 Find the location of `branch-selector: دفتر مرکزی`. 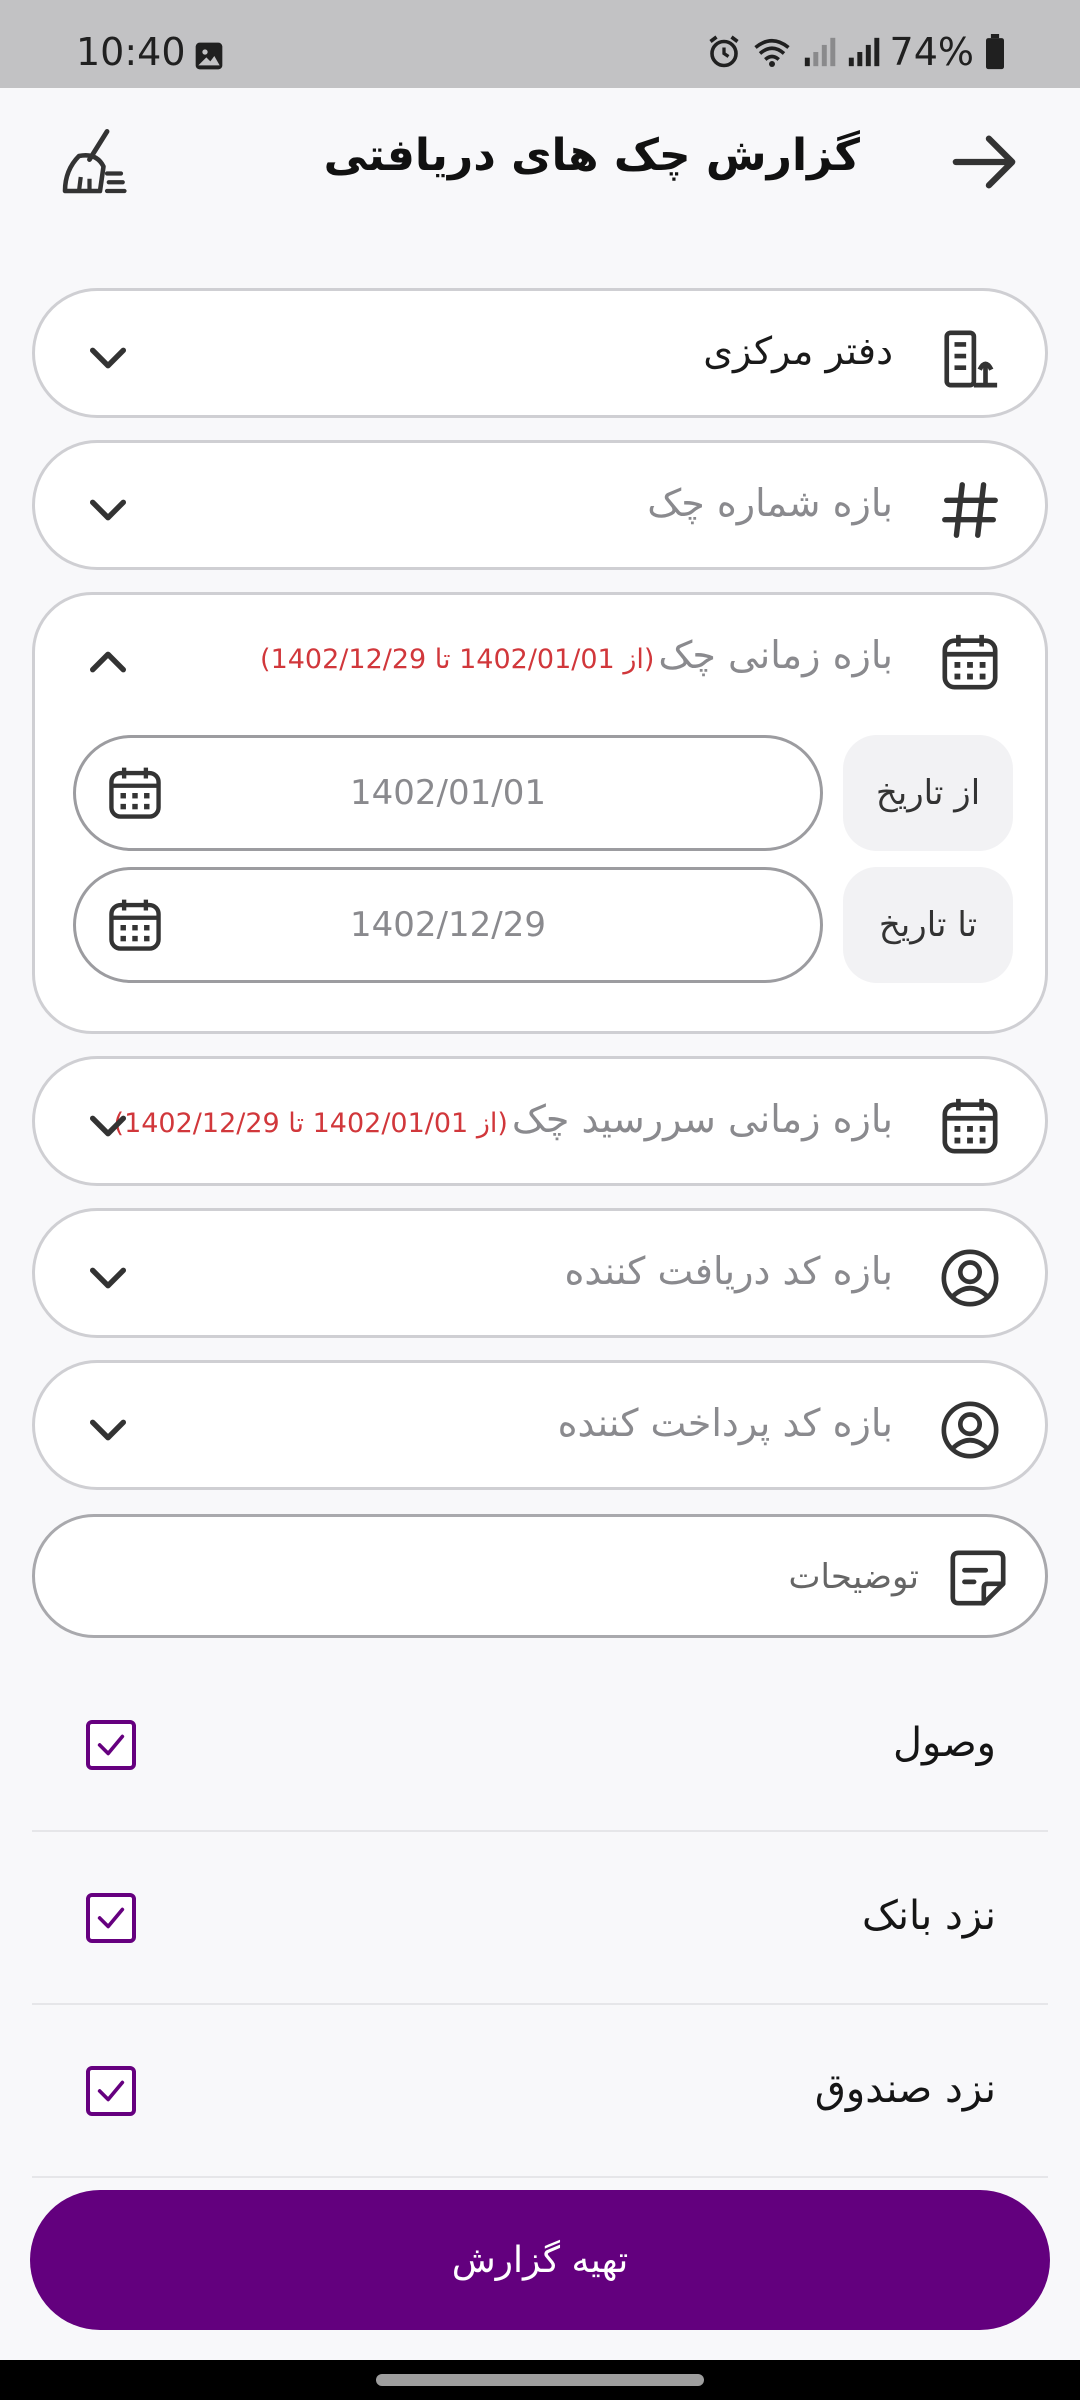

branch-selector: دفتر مرکزی is located at coordinates (540, 353).